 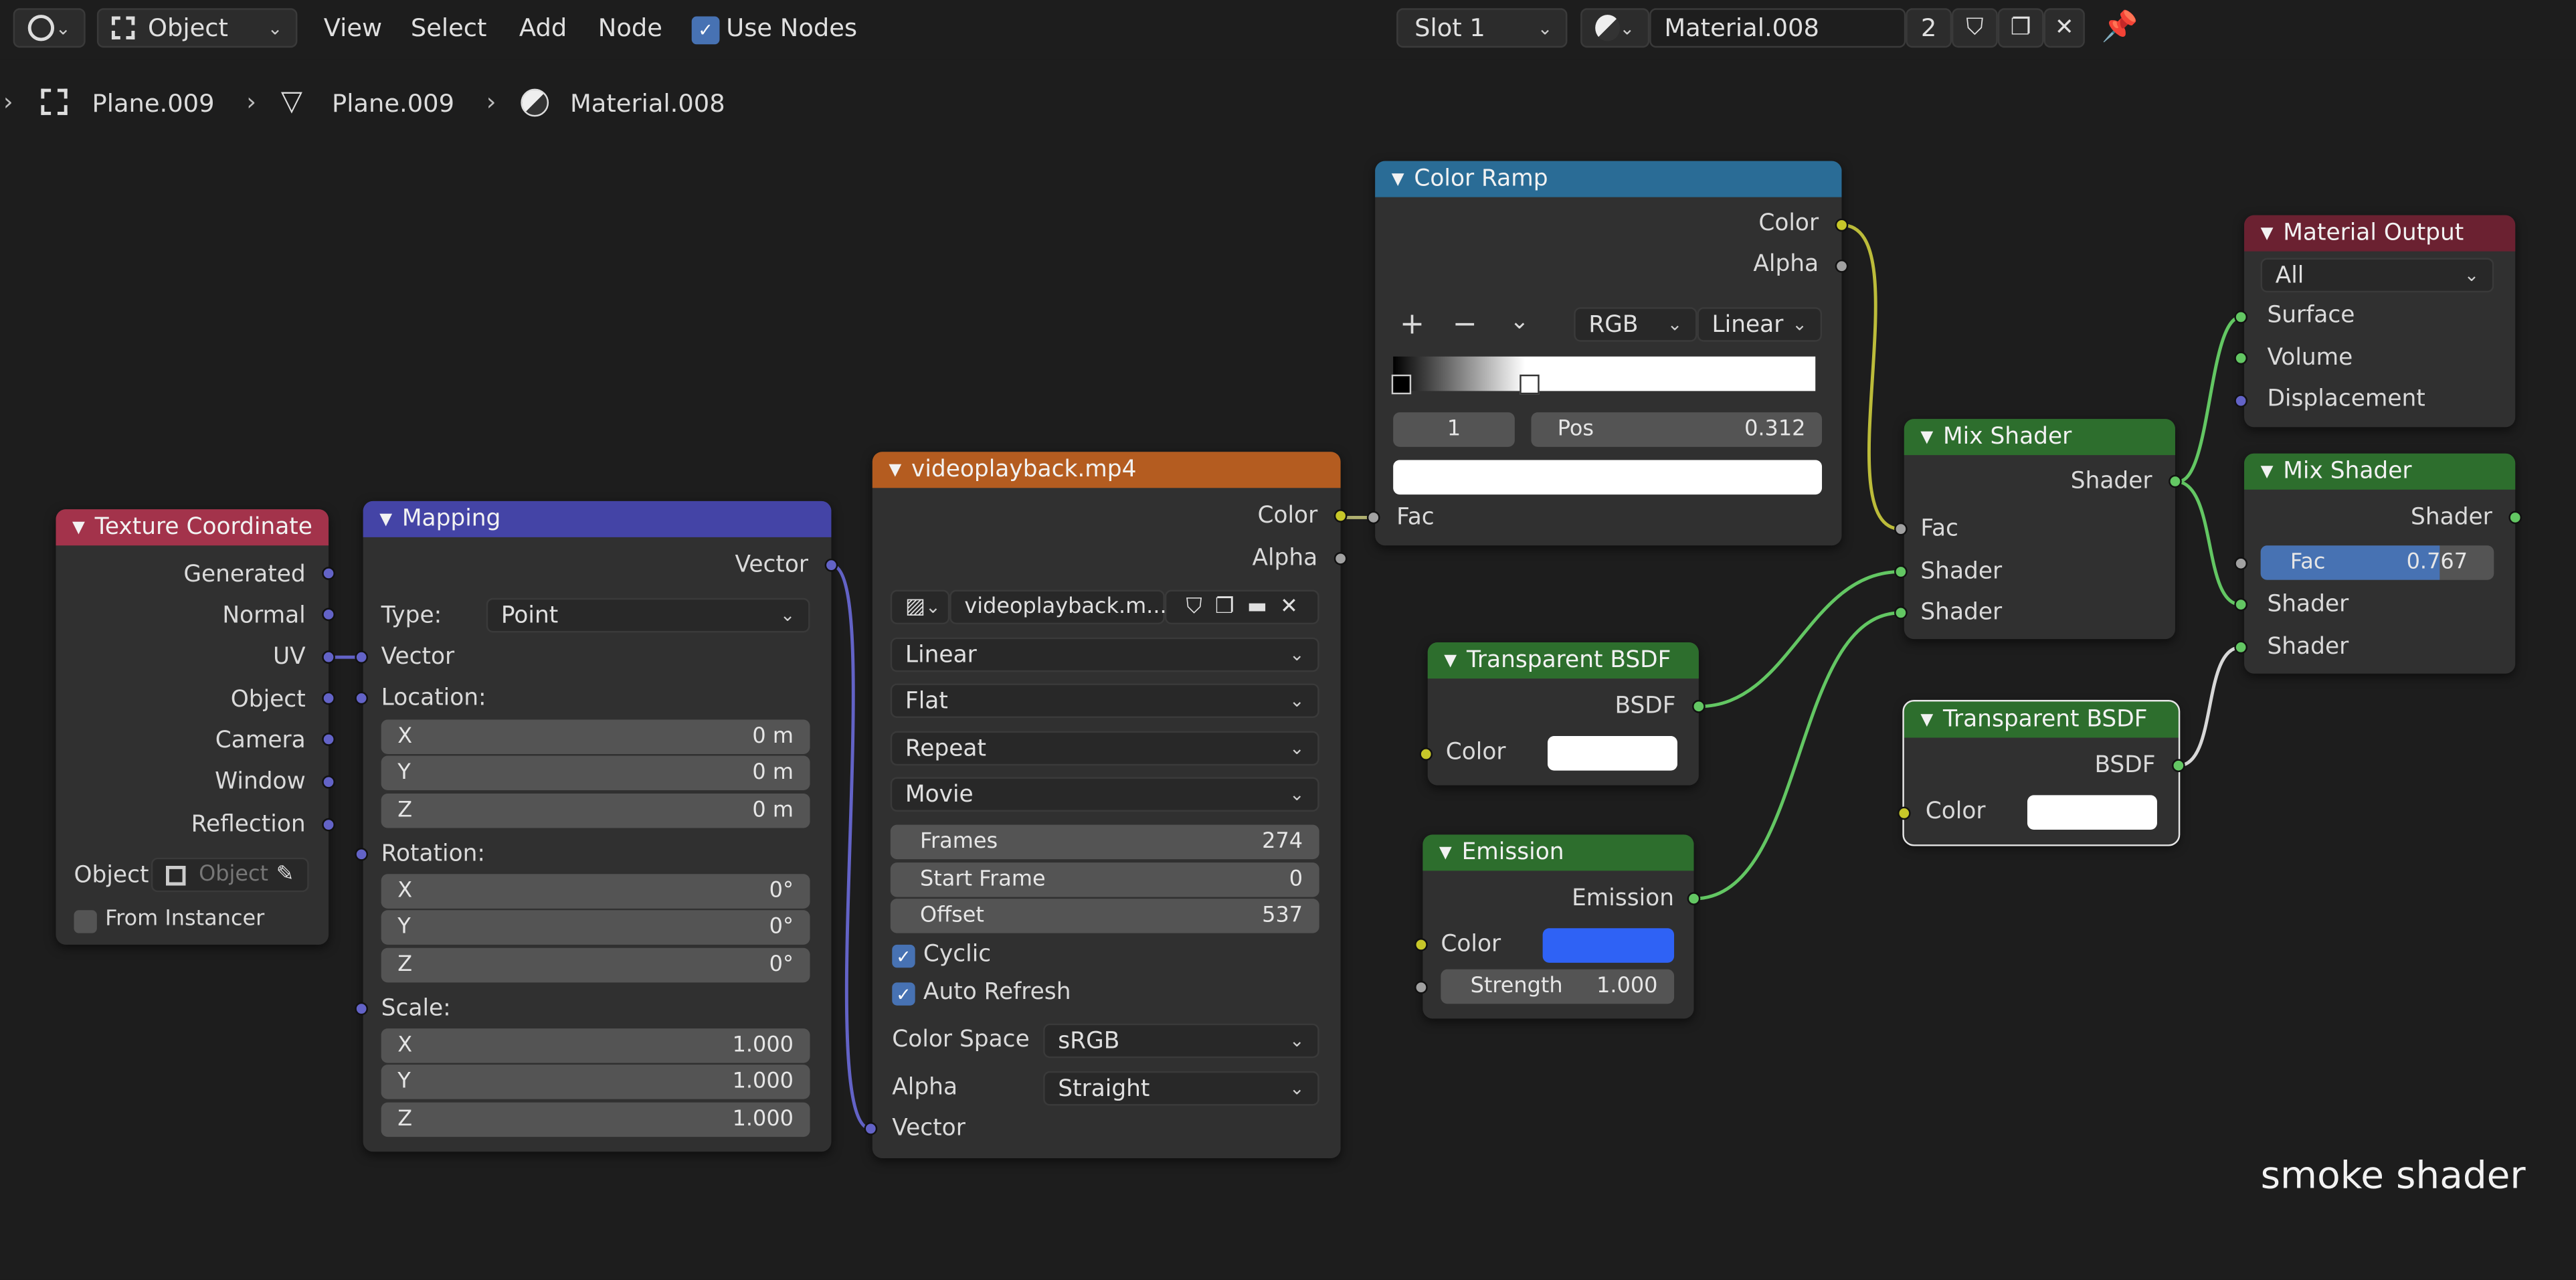 I want to click on socket-mix2-in-shader1, so click(x=2240, y=605).